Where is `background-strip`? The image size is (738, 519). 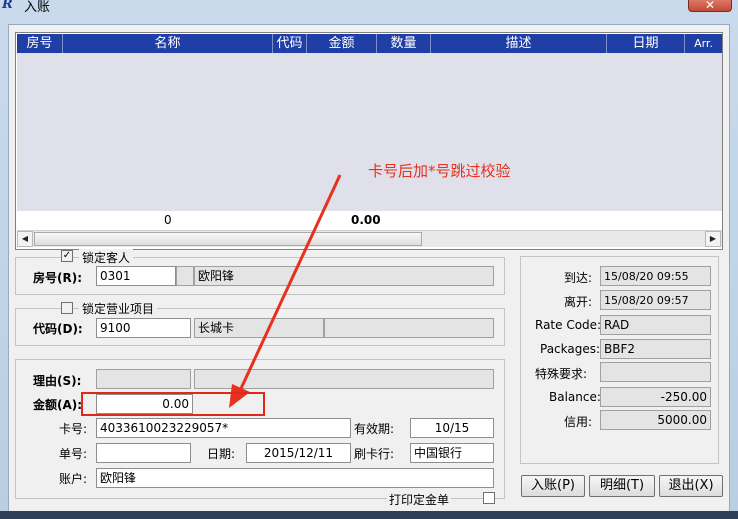
background-strip is located at coordinates (369, 515).